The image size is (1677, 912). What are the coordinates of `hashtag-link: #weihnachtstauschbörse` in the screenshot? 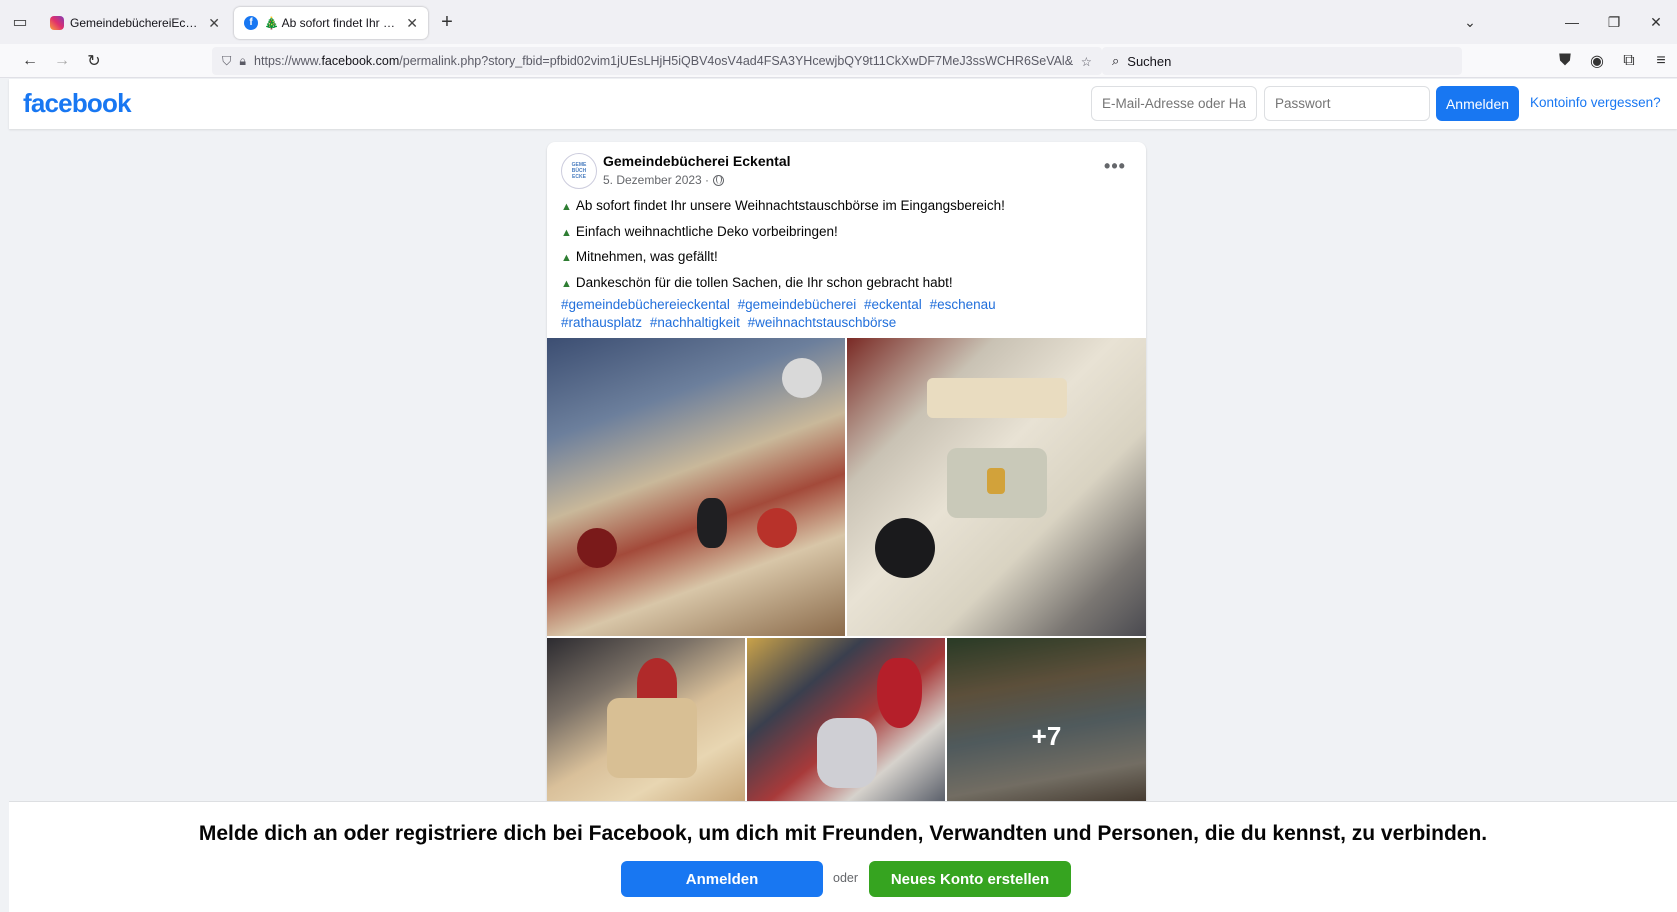 It's located at (822, 322).